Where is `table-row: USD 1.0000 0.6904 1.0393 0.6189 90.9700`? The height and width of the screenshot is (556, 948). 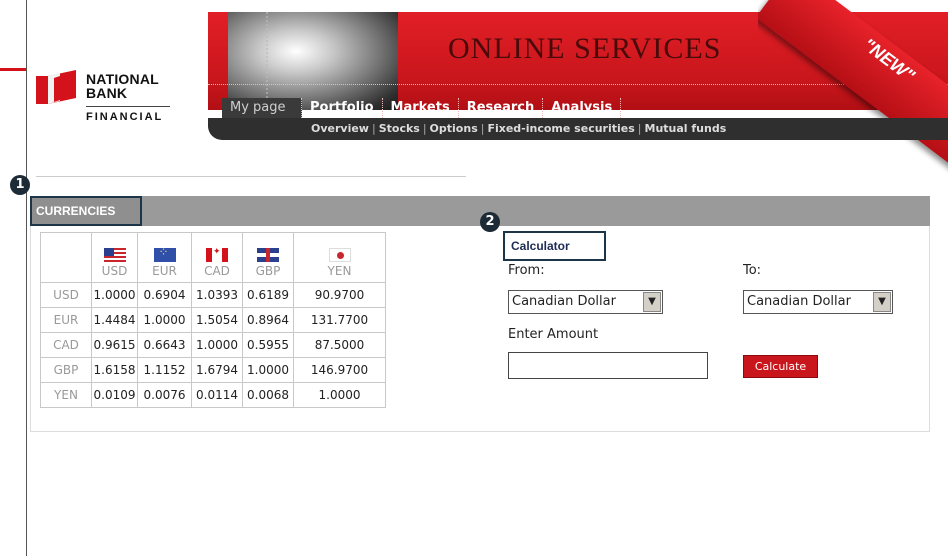
table-row: USD 1.0000 0.6904 1.0393 0.6189 90.9700 is located at coordinates (213, 295).